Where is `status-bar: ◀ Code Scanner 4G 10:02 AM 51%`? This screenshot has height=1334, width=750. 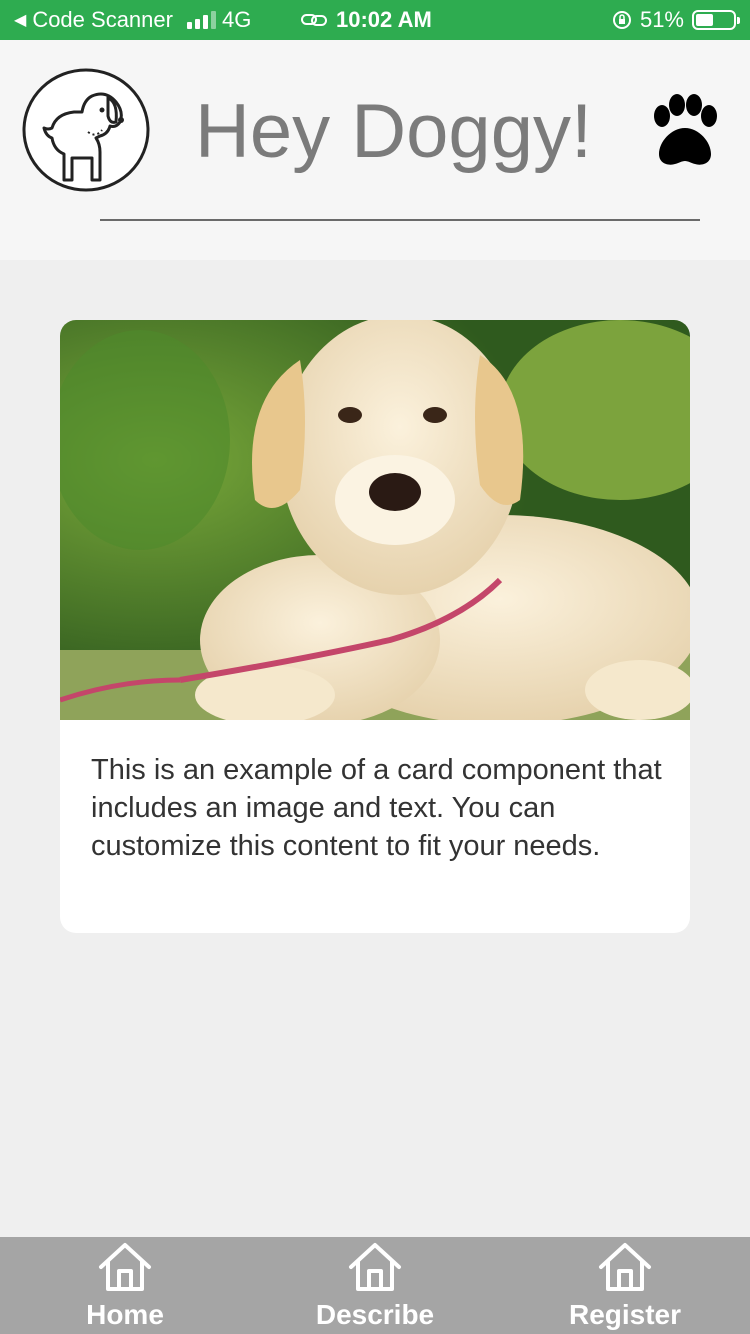
status-bar: ◀ Code Scanner 4G 10:02 AM 51% is located at coordinates (375, 20).